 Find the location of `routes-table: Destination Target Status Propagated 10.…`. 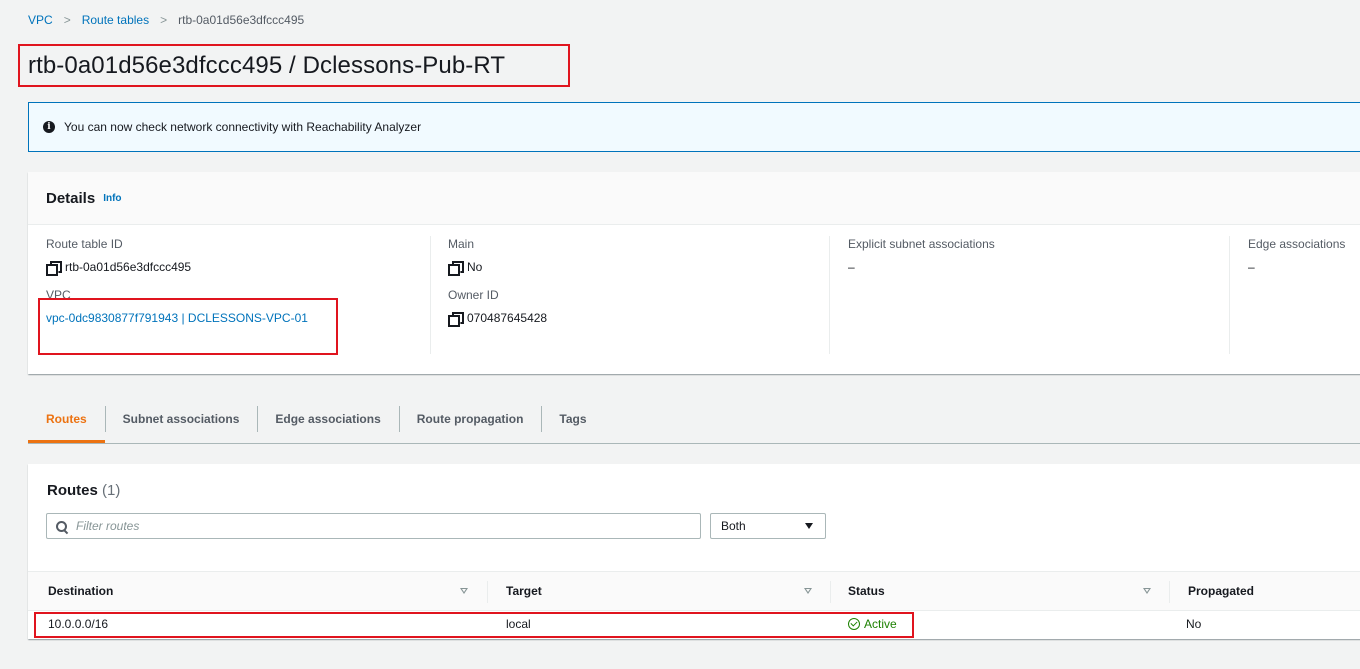

routes-table: Destination Target Status Propagated 10.… is located at coordinates (694, 601).